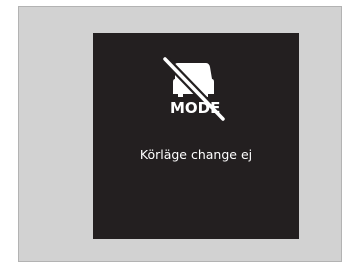 The height and width of the screenshot is (268, 361). Describe the element at coordinates (196, 154) in the screenshot. I see `status-message: Körläge change ej` at that location.